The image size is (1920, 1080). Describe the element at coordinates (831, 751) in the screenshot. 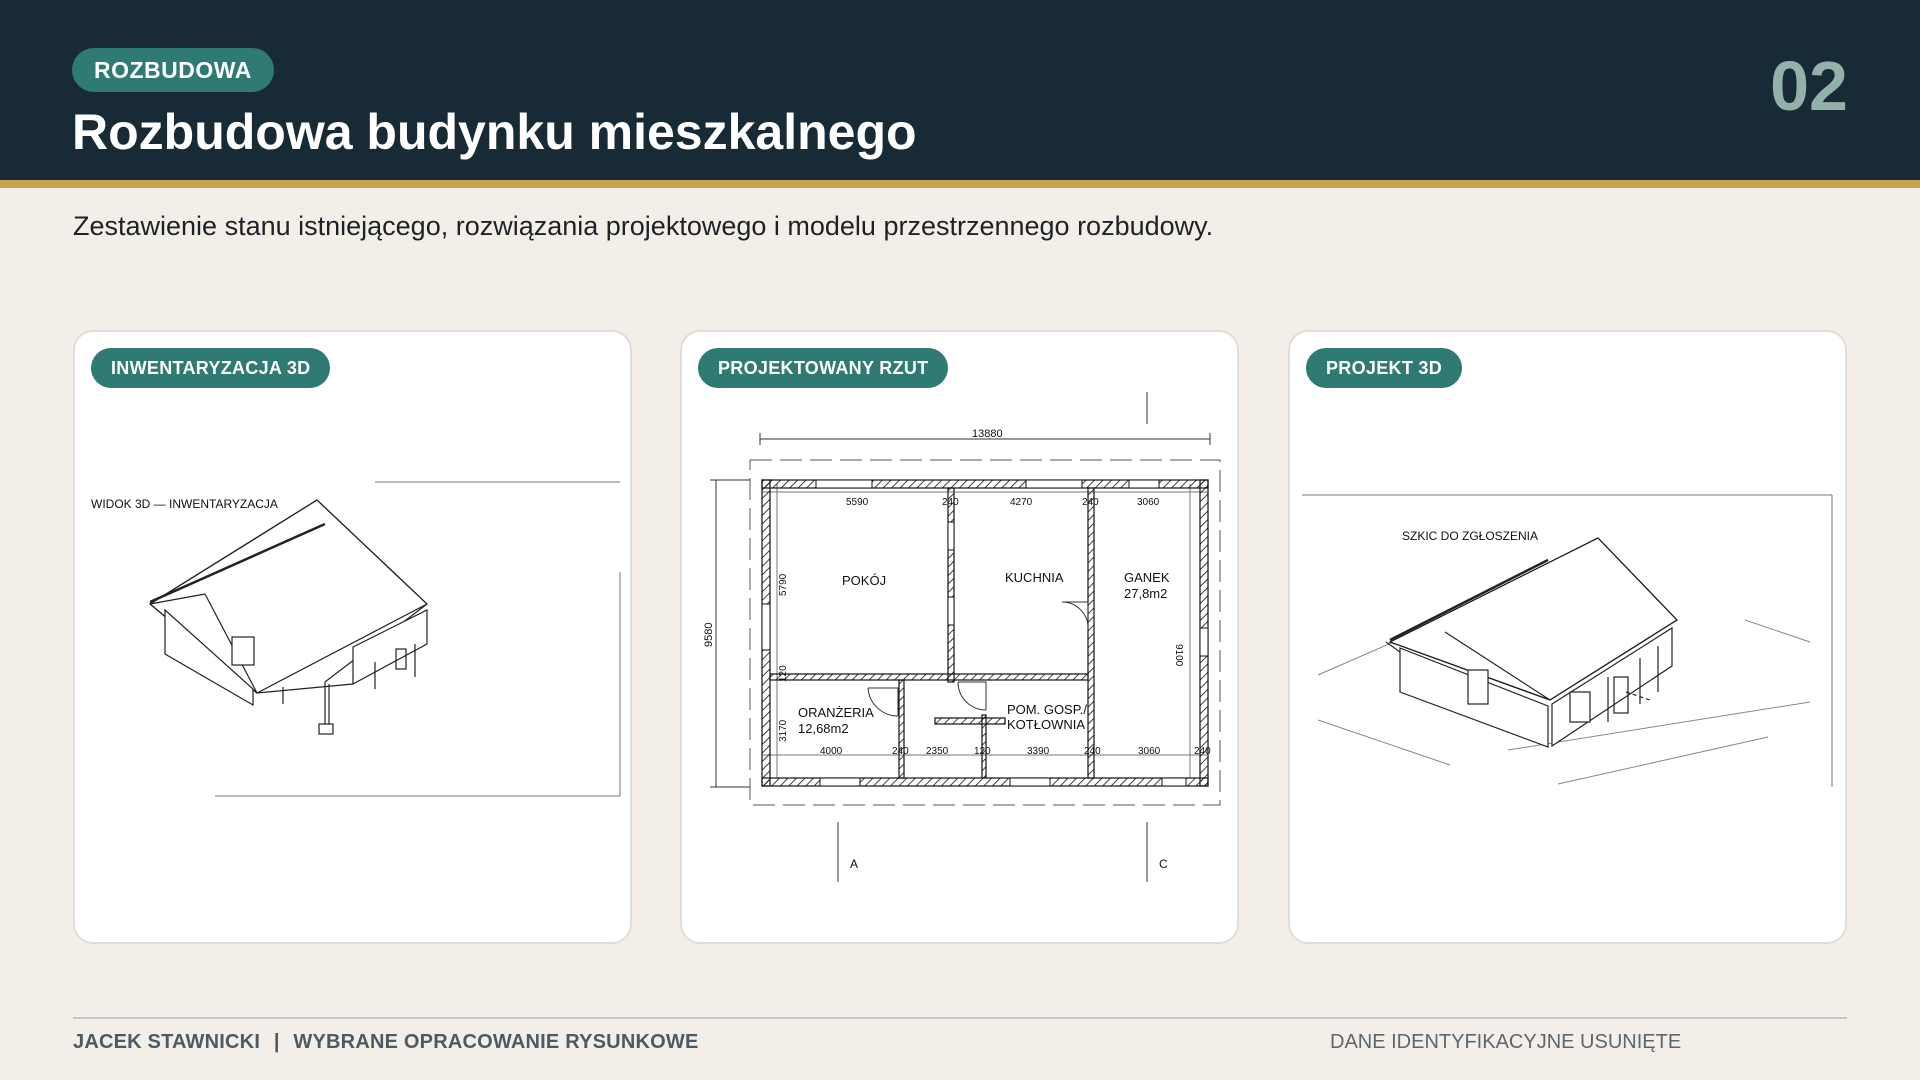

I see `plan-dim-bottom-1: 4000` at that location.